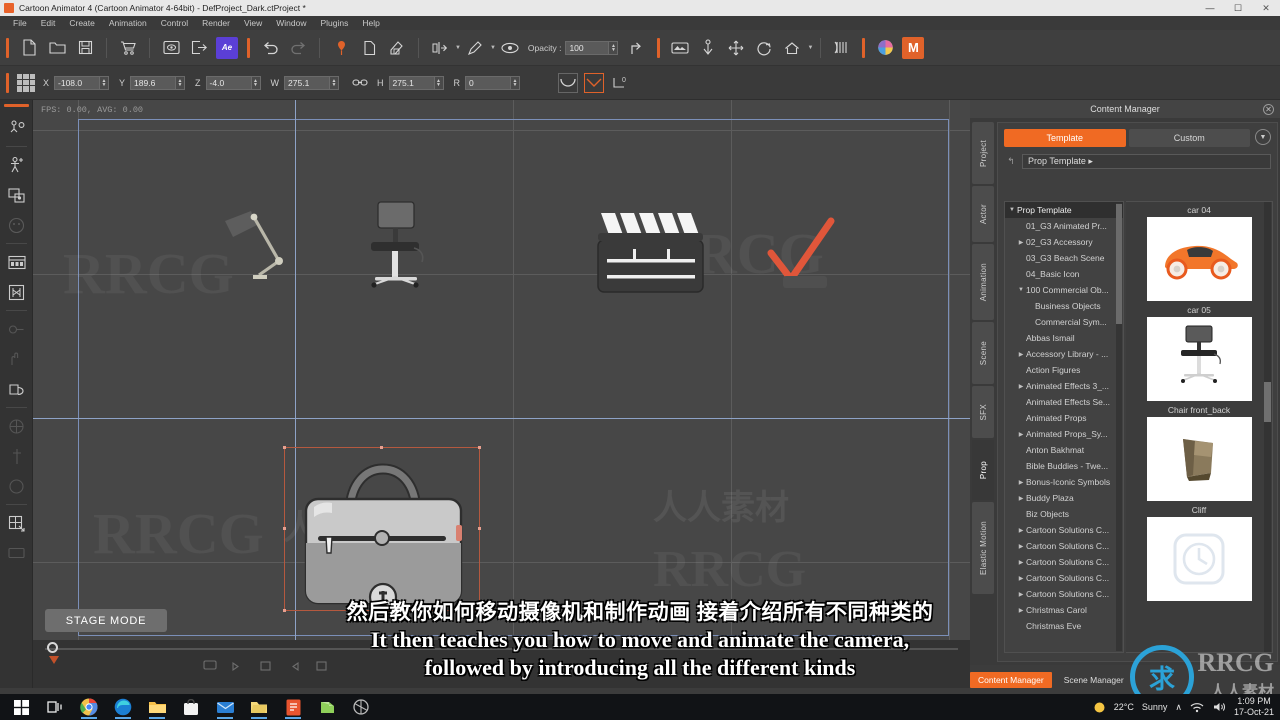 This screenshot has height=720, width=1280. I want to click on timeline-speech-icon, so click(210, 666).